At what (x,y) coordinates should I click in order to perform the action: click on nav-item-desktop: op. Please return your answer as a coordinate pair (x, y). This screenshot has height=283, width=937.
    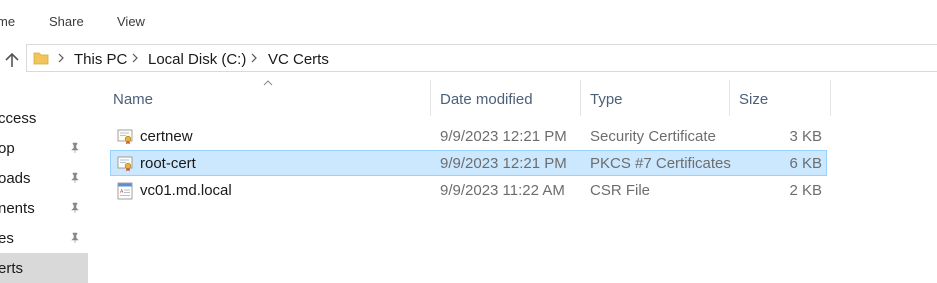
    Looking at the image, I should click on (44, 148).